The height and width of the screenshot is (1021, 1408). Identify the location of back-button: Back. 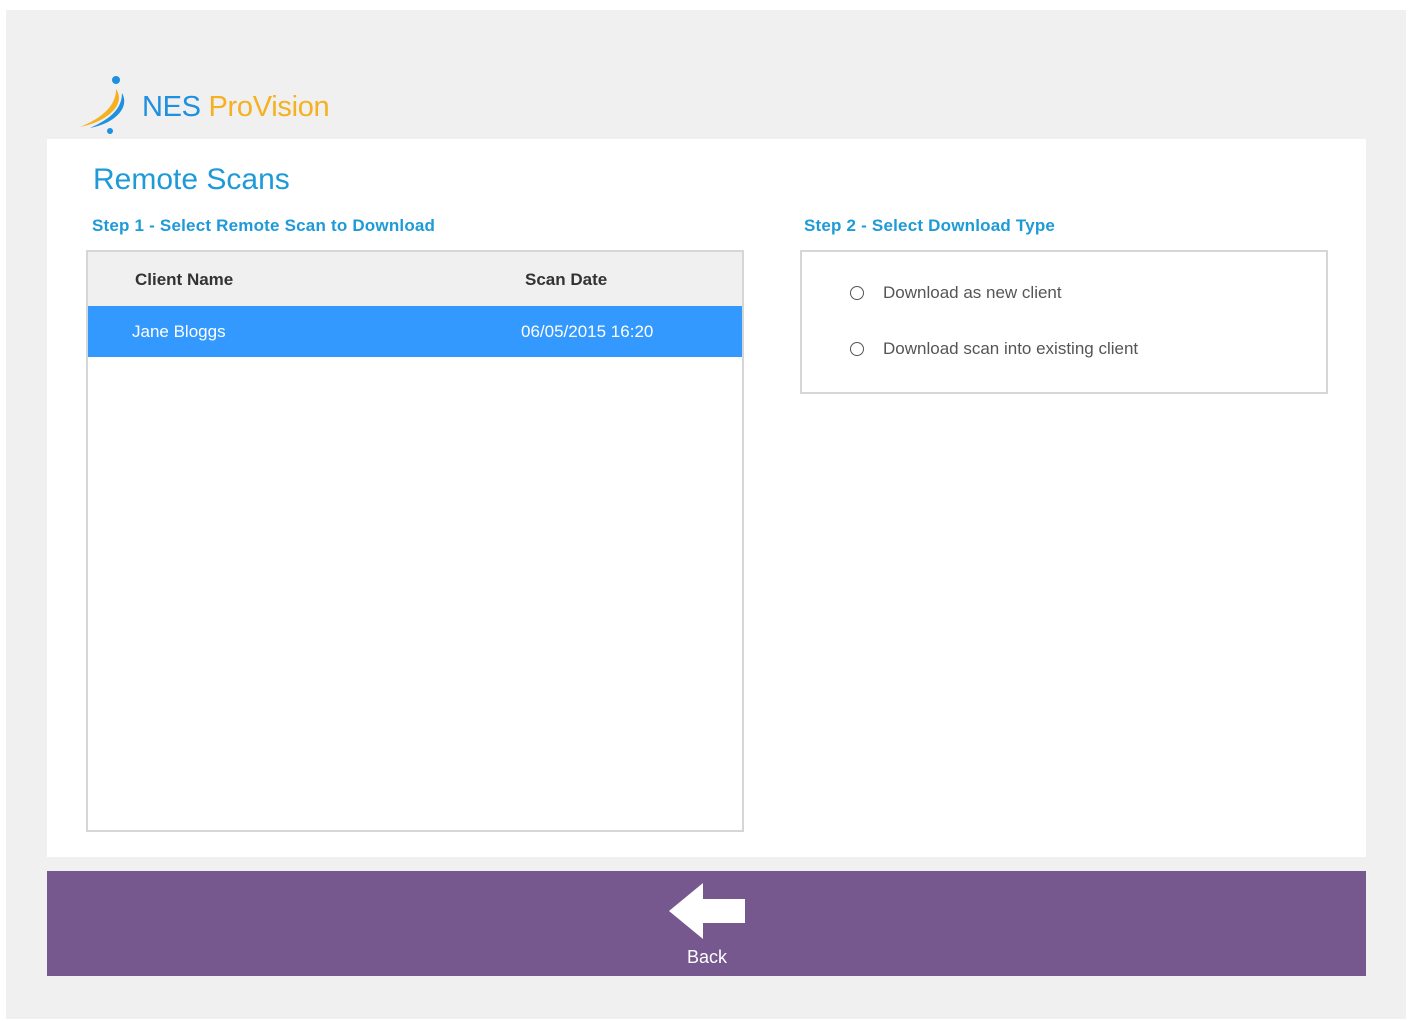
(707, 925).